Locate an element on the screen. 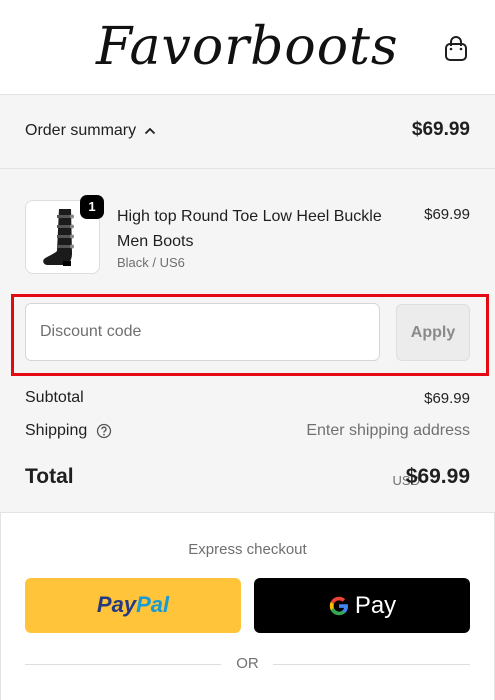 This screenshot has width=495, height=700. google-g-icon is located at coordinates (338, 605).